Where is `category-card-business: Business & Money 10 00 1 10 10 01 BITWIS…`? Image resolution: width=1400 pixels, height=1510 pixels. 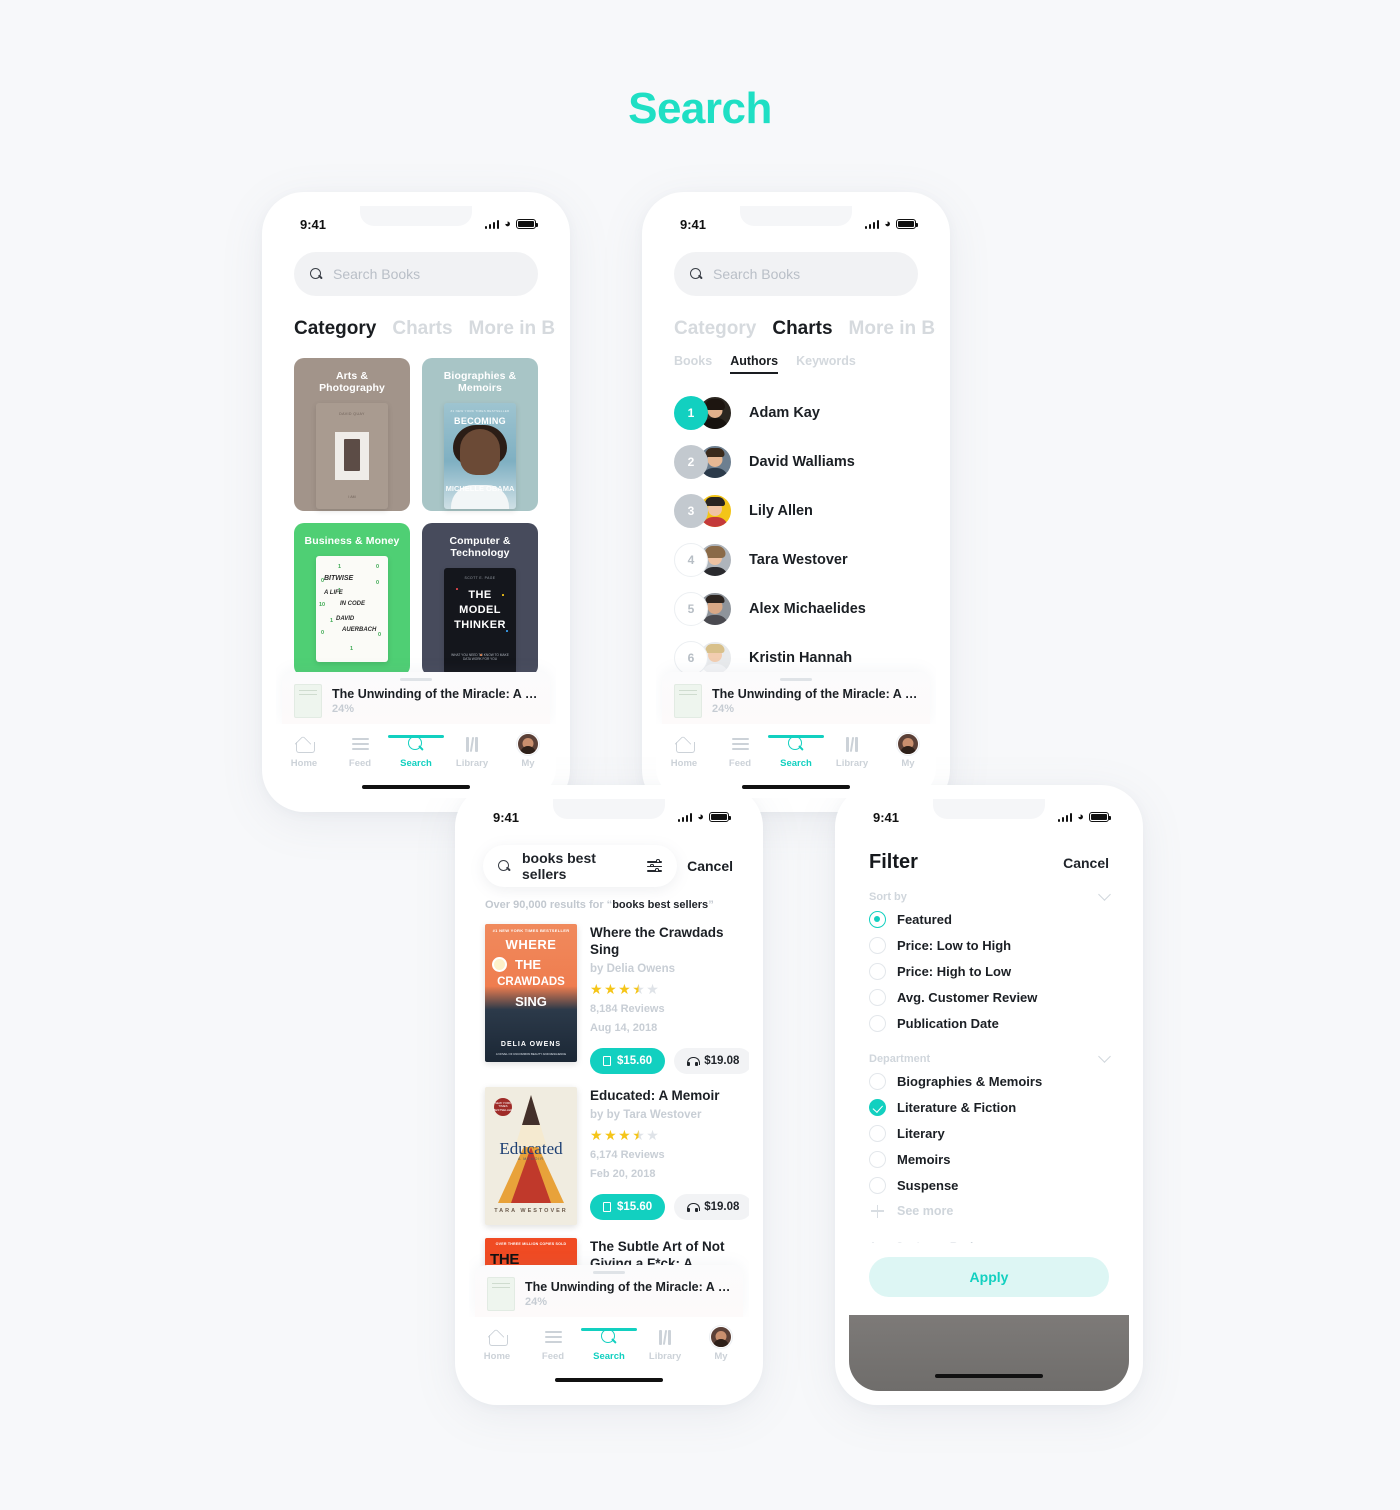
category-card-business: Business & Money 10 00 1 10 10 01 BITWIS… is located at coordinates (352, 599).